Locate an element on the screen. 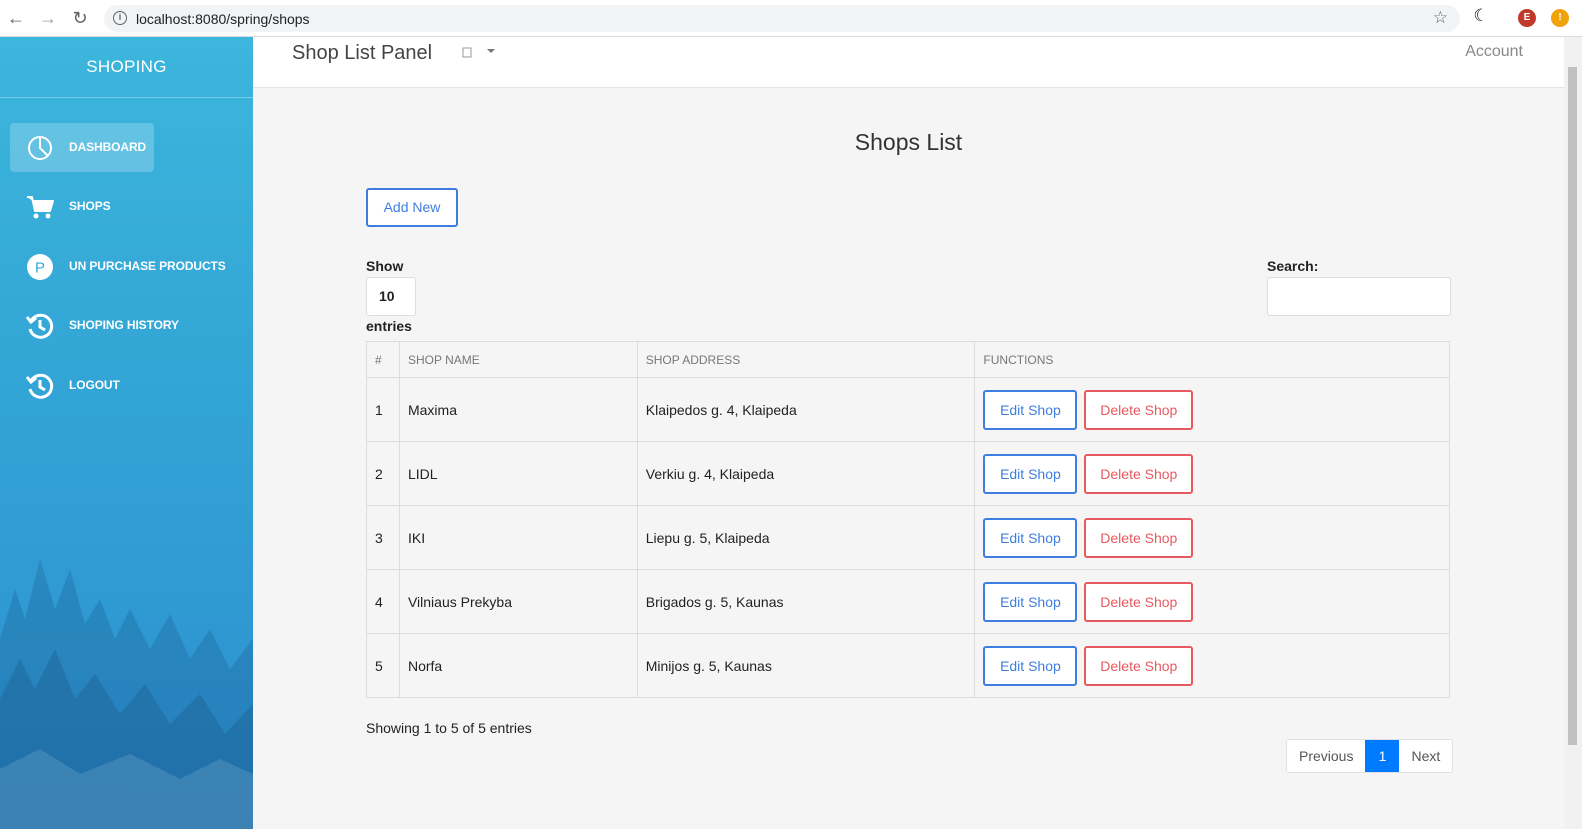 This screenshot has height=829, width=1582. account-link: Account is located at coordinates (1494, 52).